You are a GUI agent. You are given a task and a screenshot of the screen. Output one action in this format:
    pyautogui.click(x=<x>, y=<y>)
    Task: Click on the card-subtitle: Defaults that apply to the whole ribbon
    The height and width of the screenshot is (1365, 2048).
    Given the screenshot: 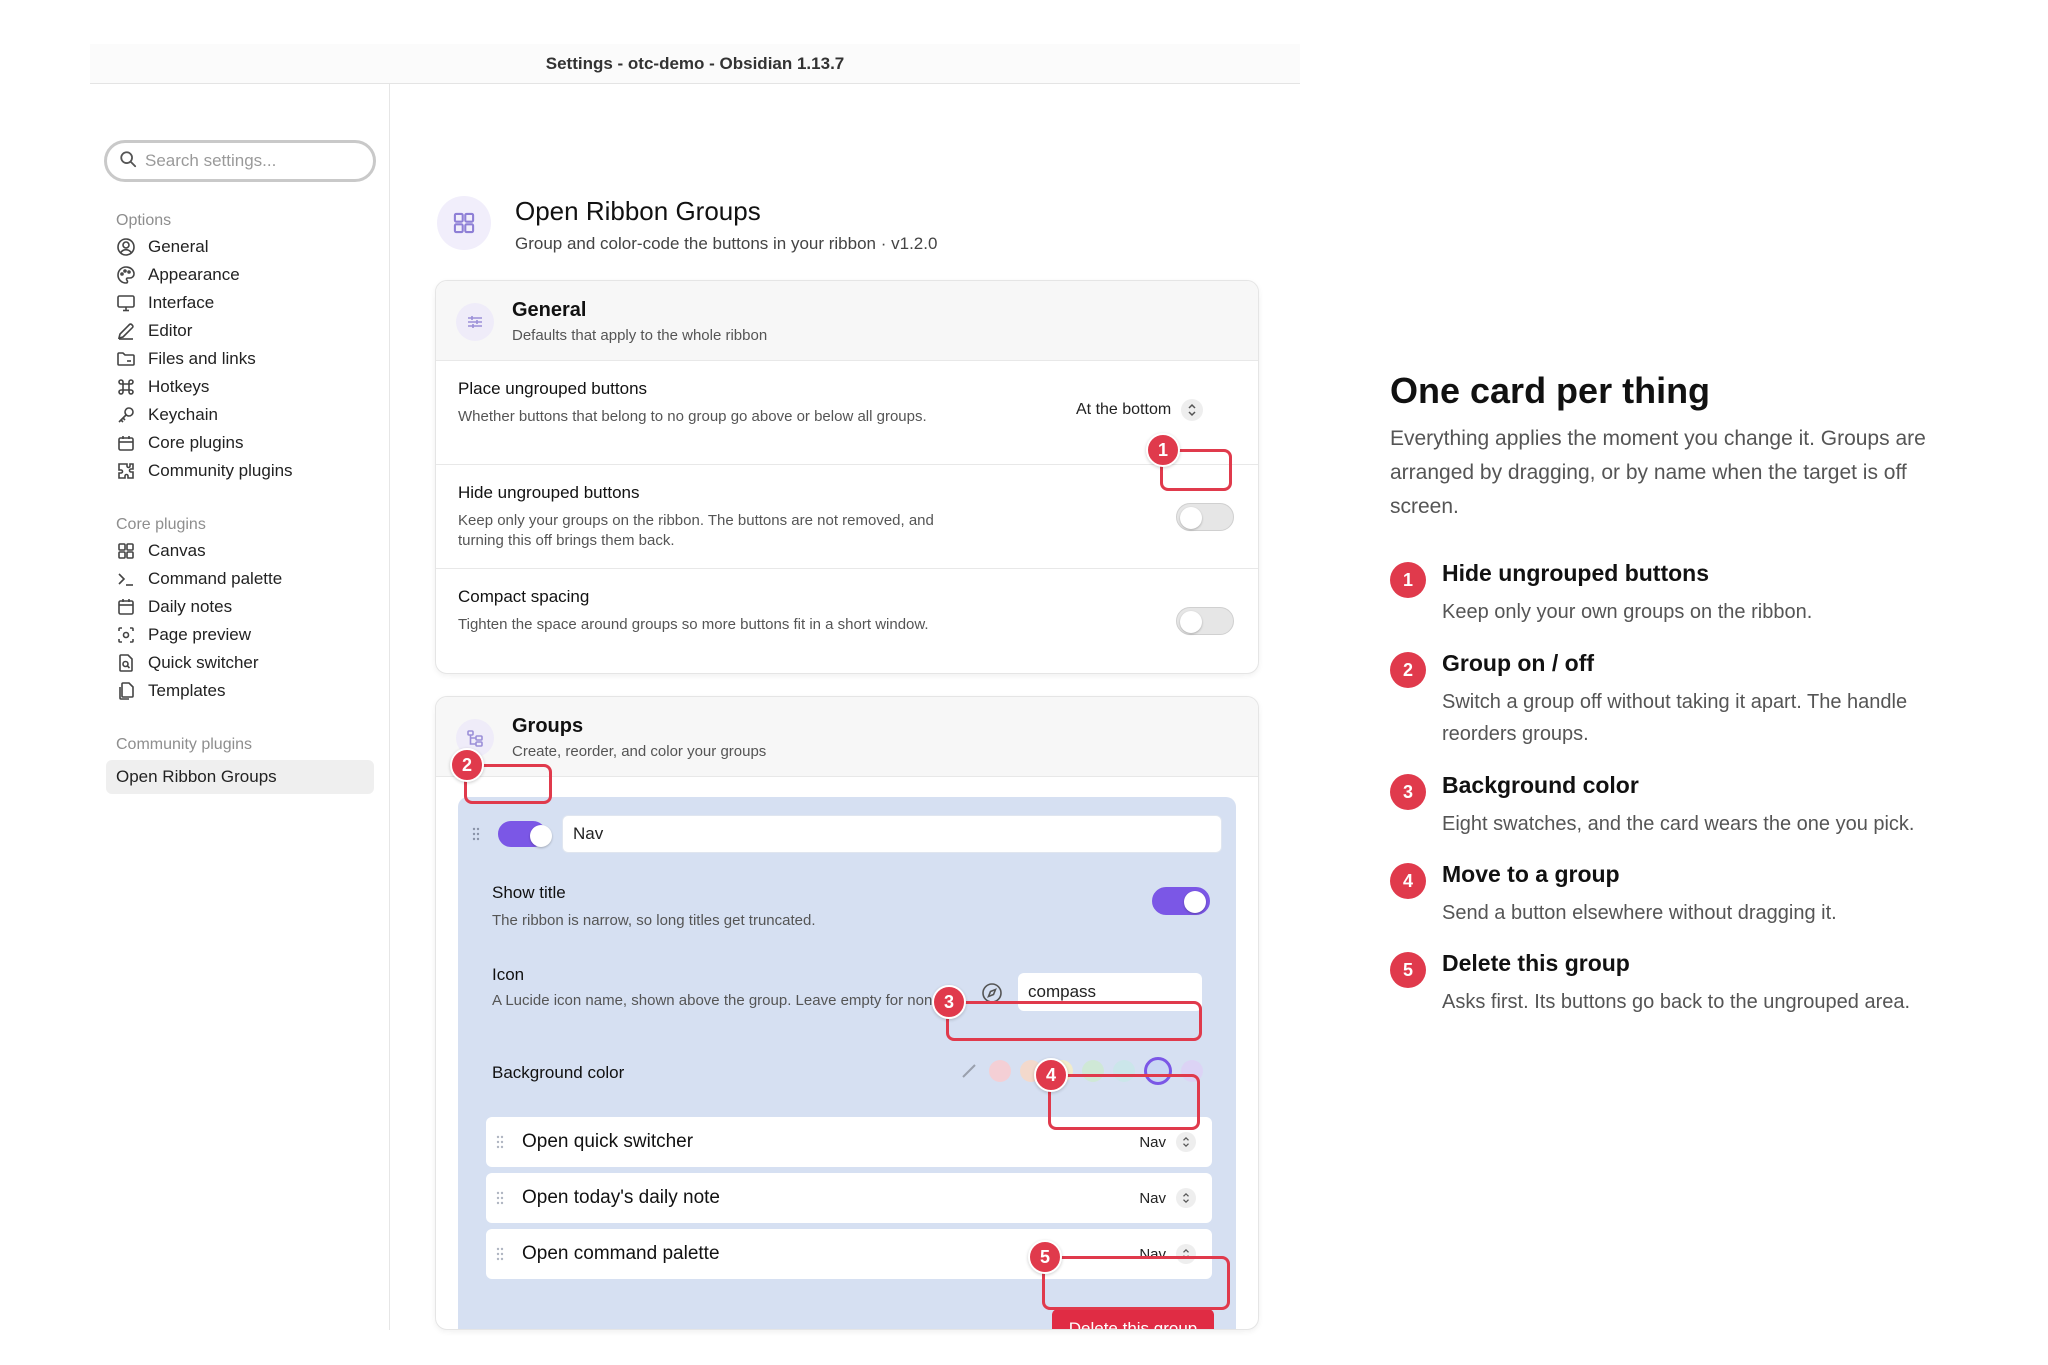 What is the action you would take?
    pyautogui.click(x=640, y=335)
    